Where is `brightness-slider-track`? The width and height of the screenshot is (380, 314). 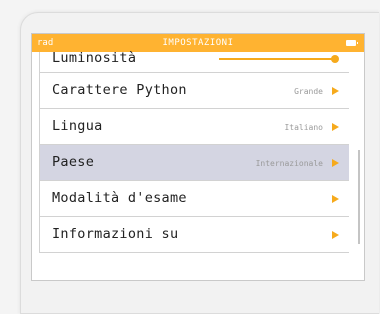 brightness-slider-track is located at coordinates (278, 59).